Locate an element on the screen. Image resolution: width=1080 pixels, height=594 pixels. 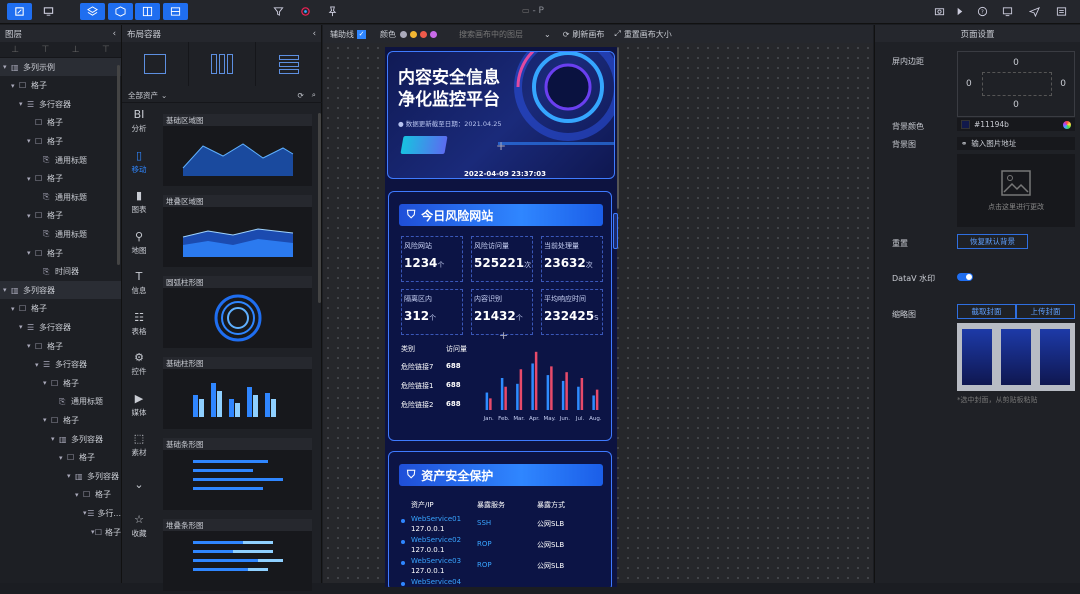
category-nav-item: ☷ 表格 is located at coordinates (139, 324).